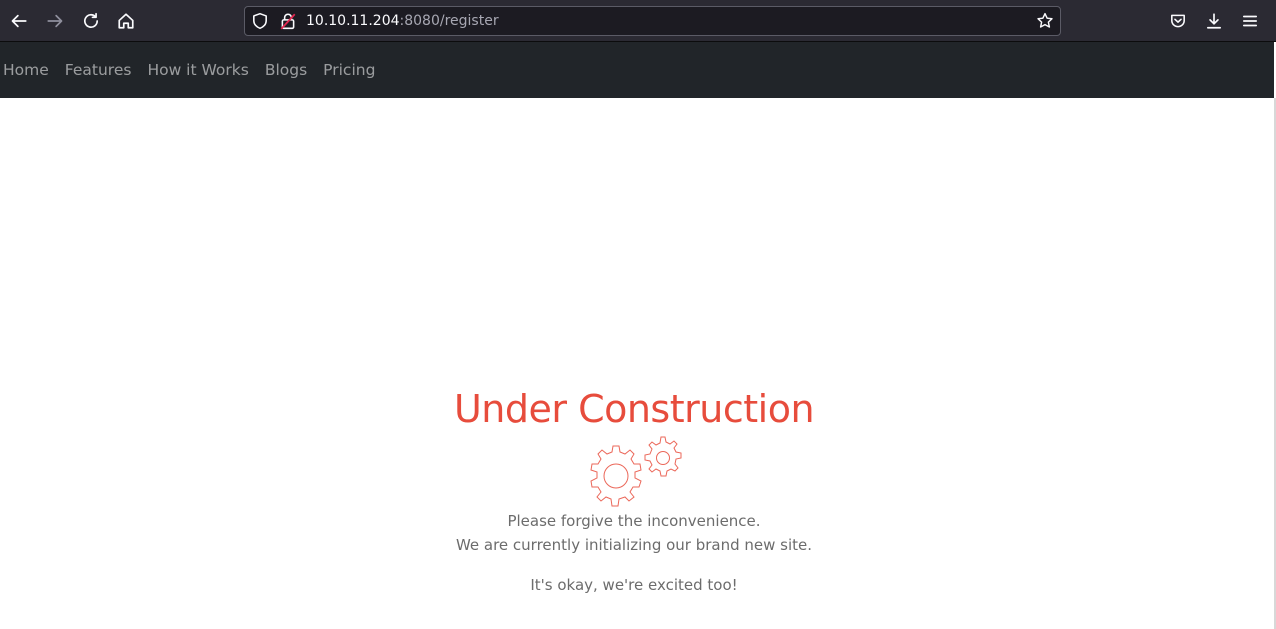 Image resolution: width=1276 pixels, height=629 pixels. Describe the element at coordinates (353, 21) in the screenshot. I see `url-host: 10.10.11.204` at that location.